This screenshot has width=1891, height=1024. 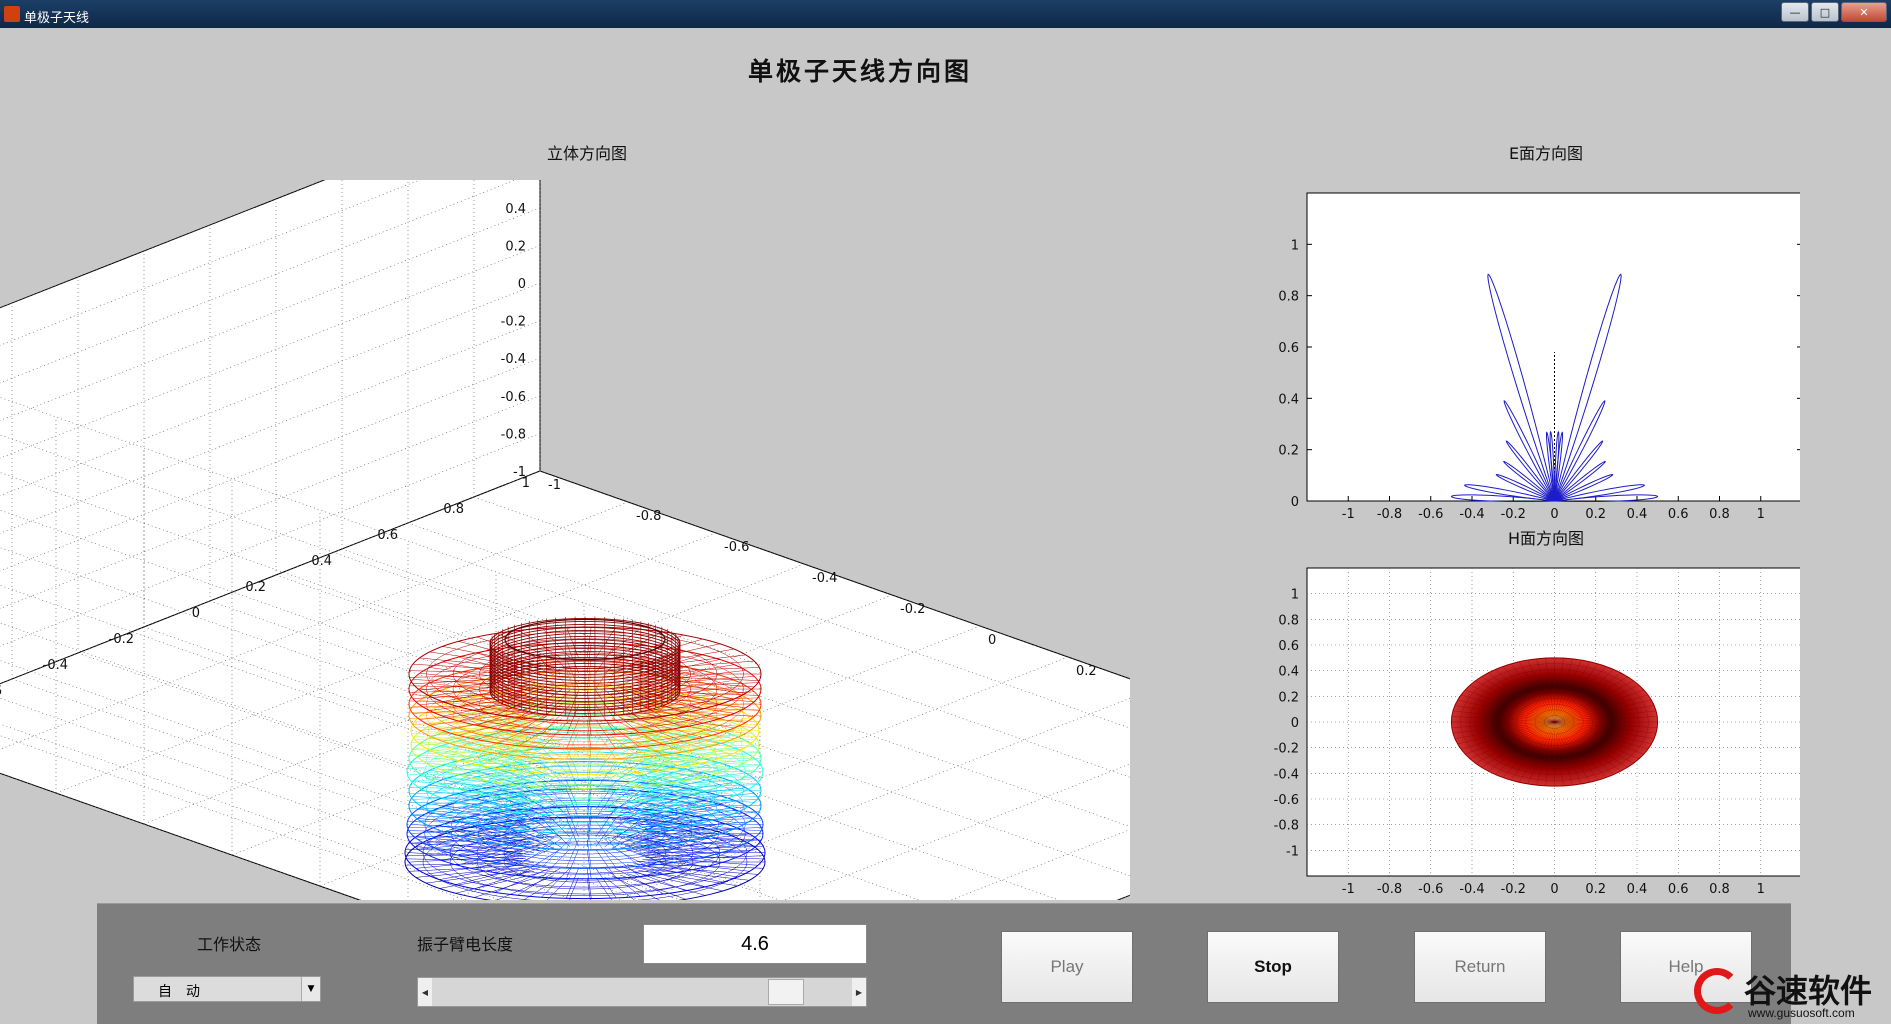 What do you see at coordinates (310, 989) in the screenshot?
I see `chevron-down-icon: ▼` at bounding box center [310, 989].